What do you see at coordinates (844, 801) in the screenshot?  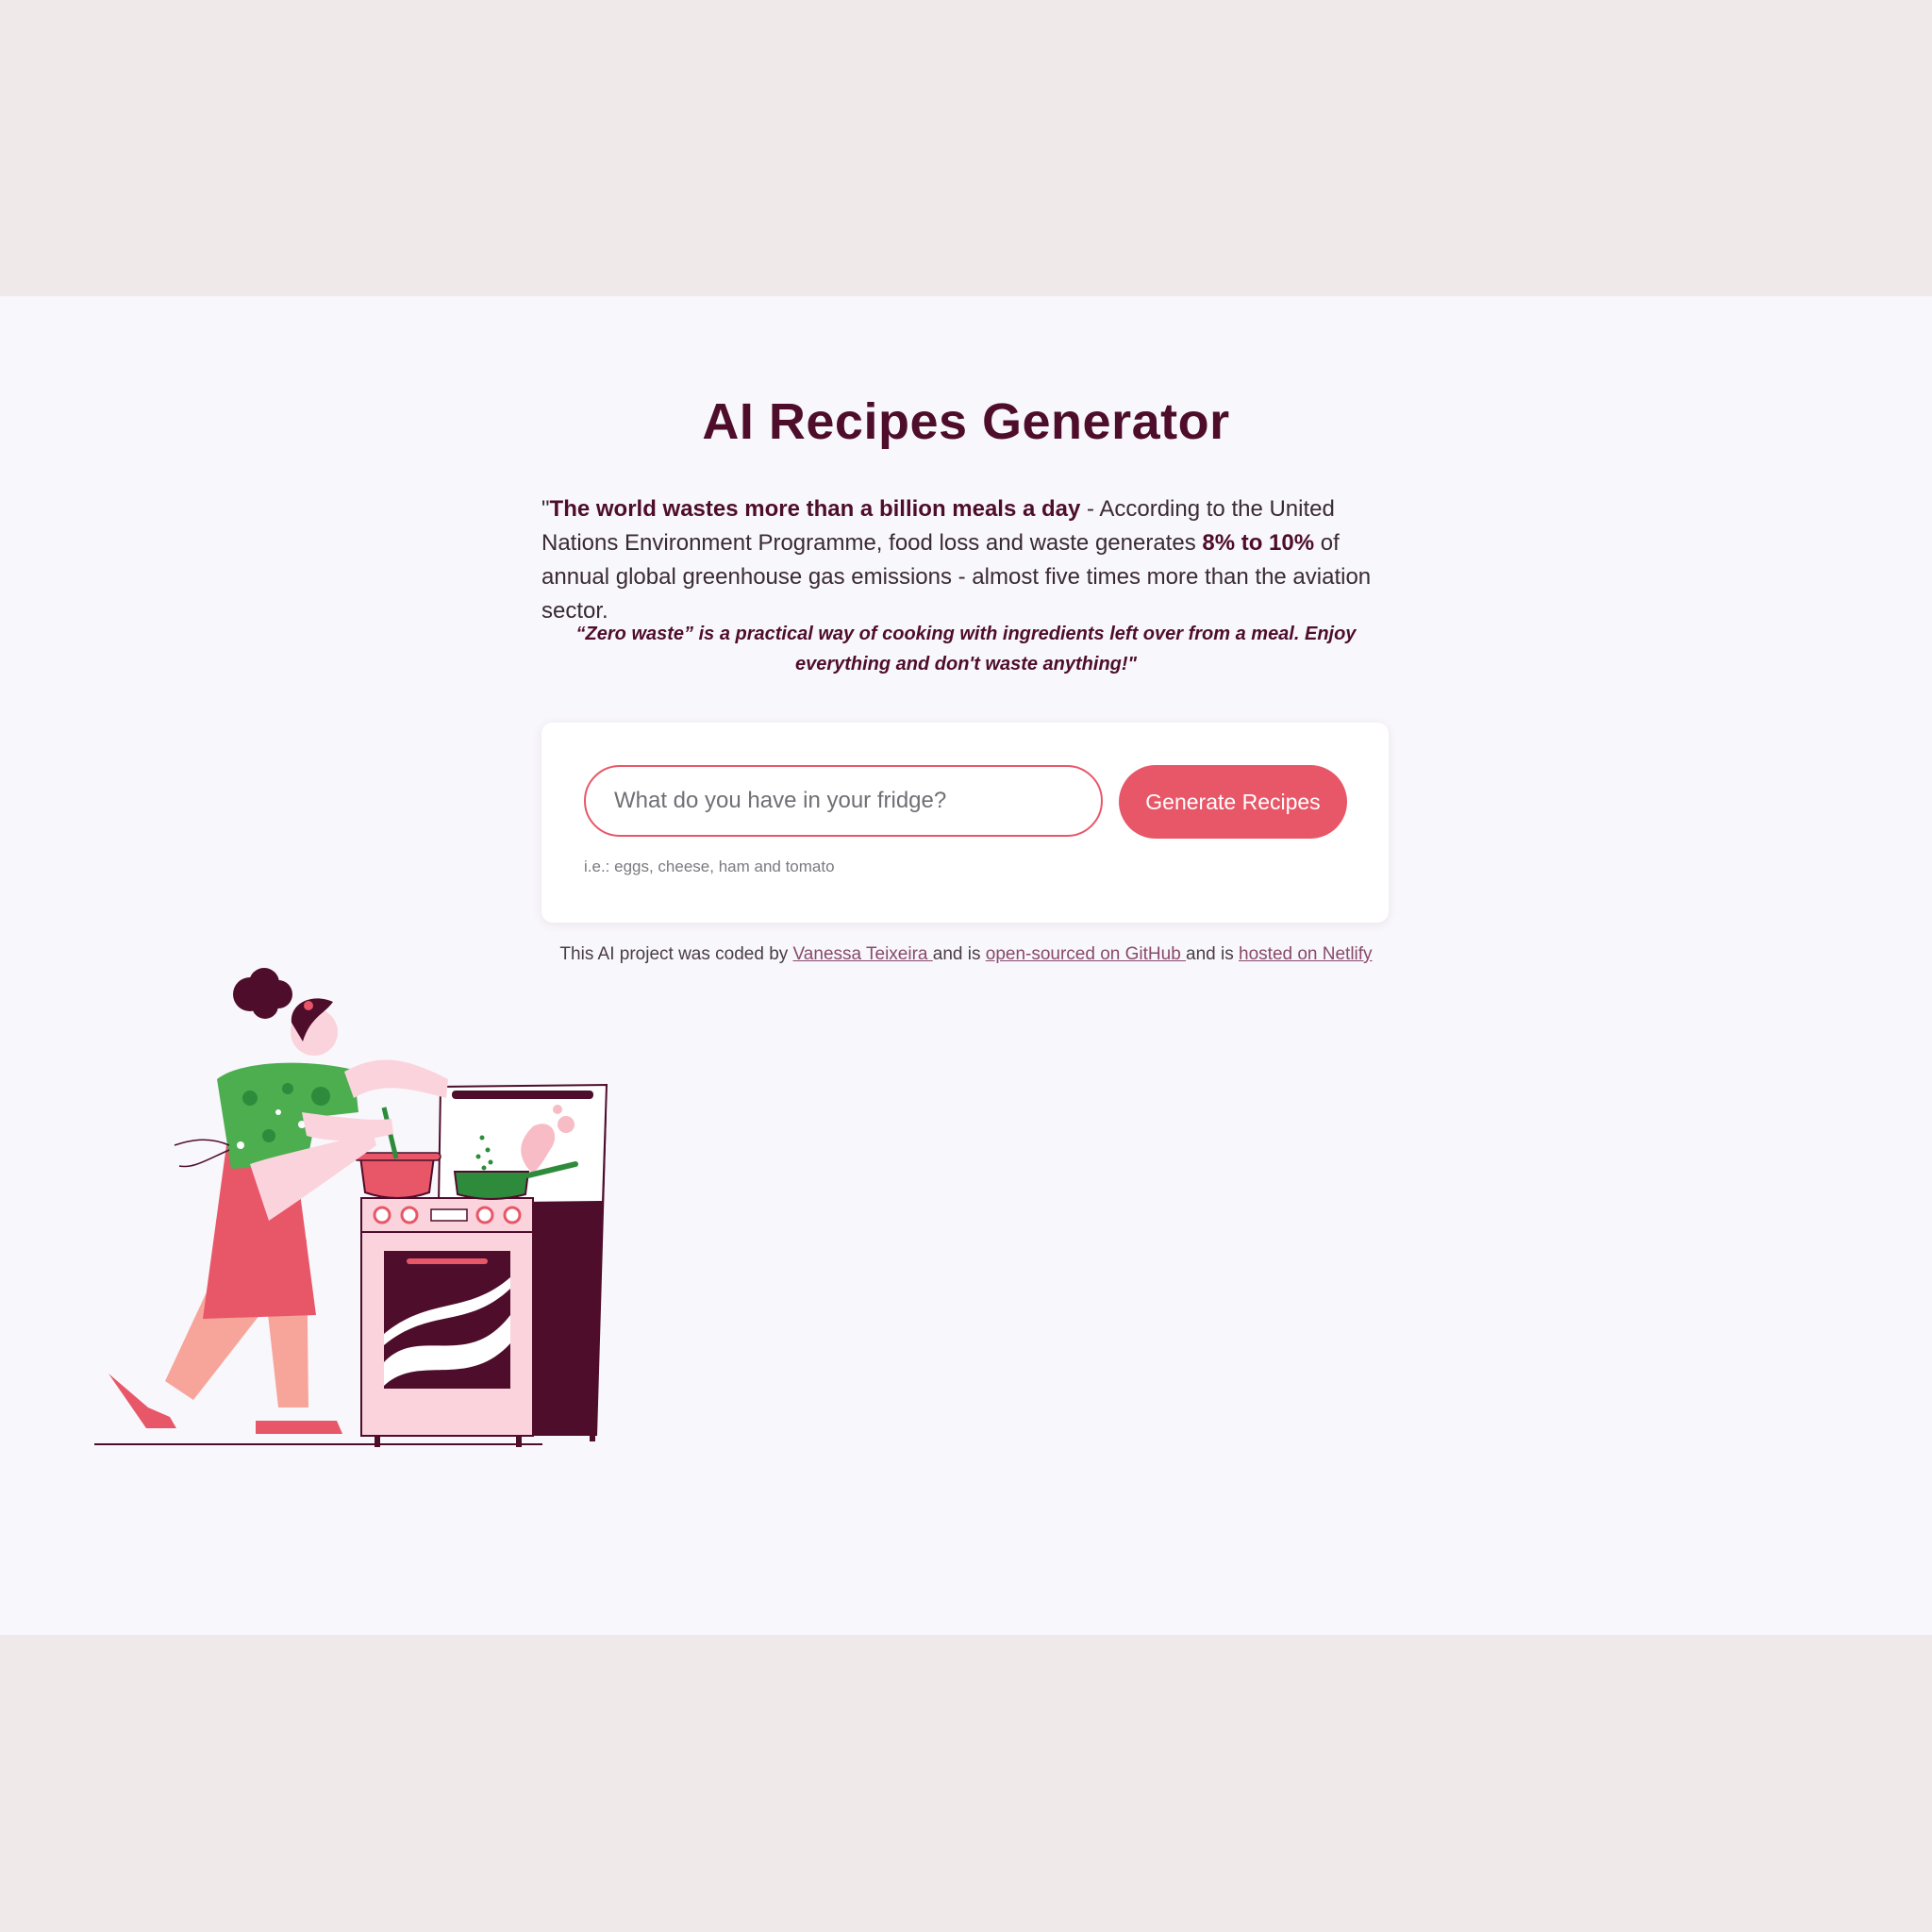 I see `fridge-ingredients-input` at bounding box center [844, 801].